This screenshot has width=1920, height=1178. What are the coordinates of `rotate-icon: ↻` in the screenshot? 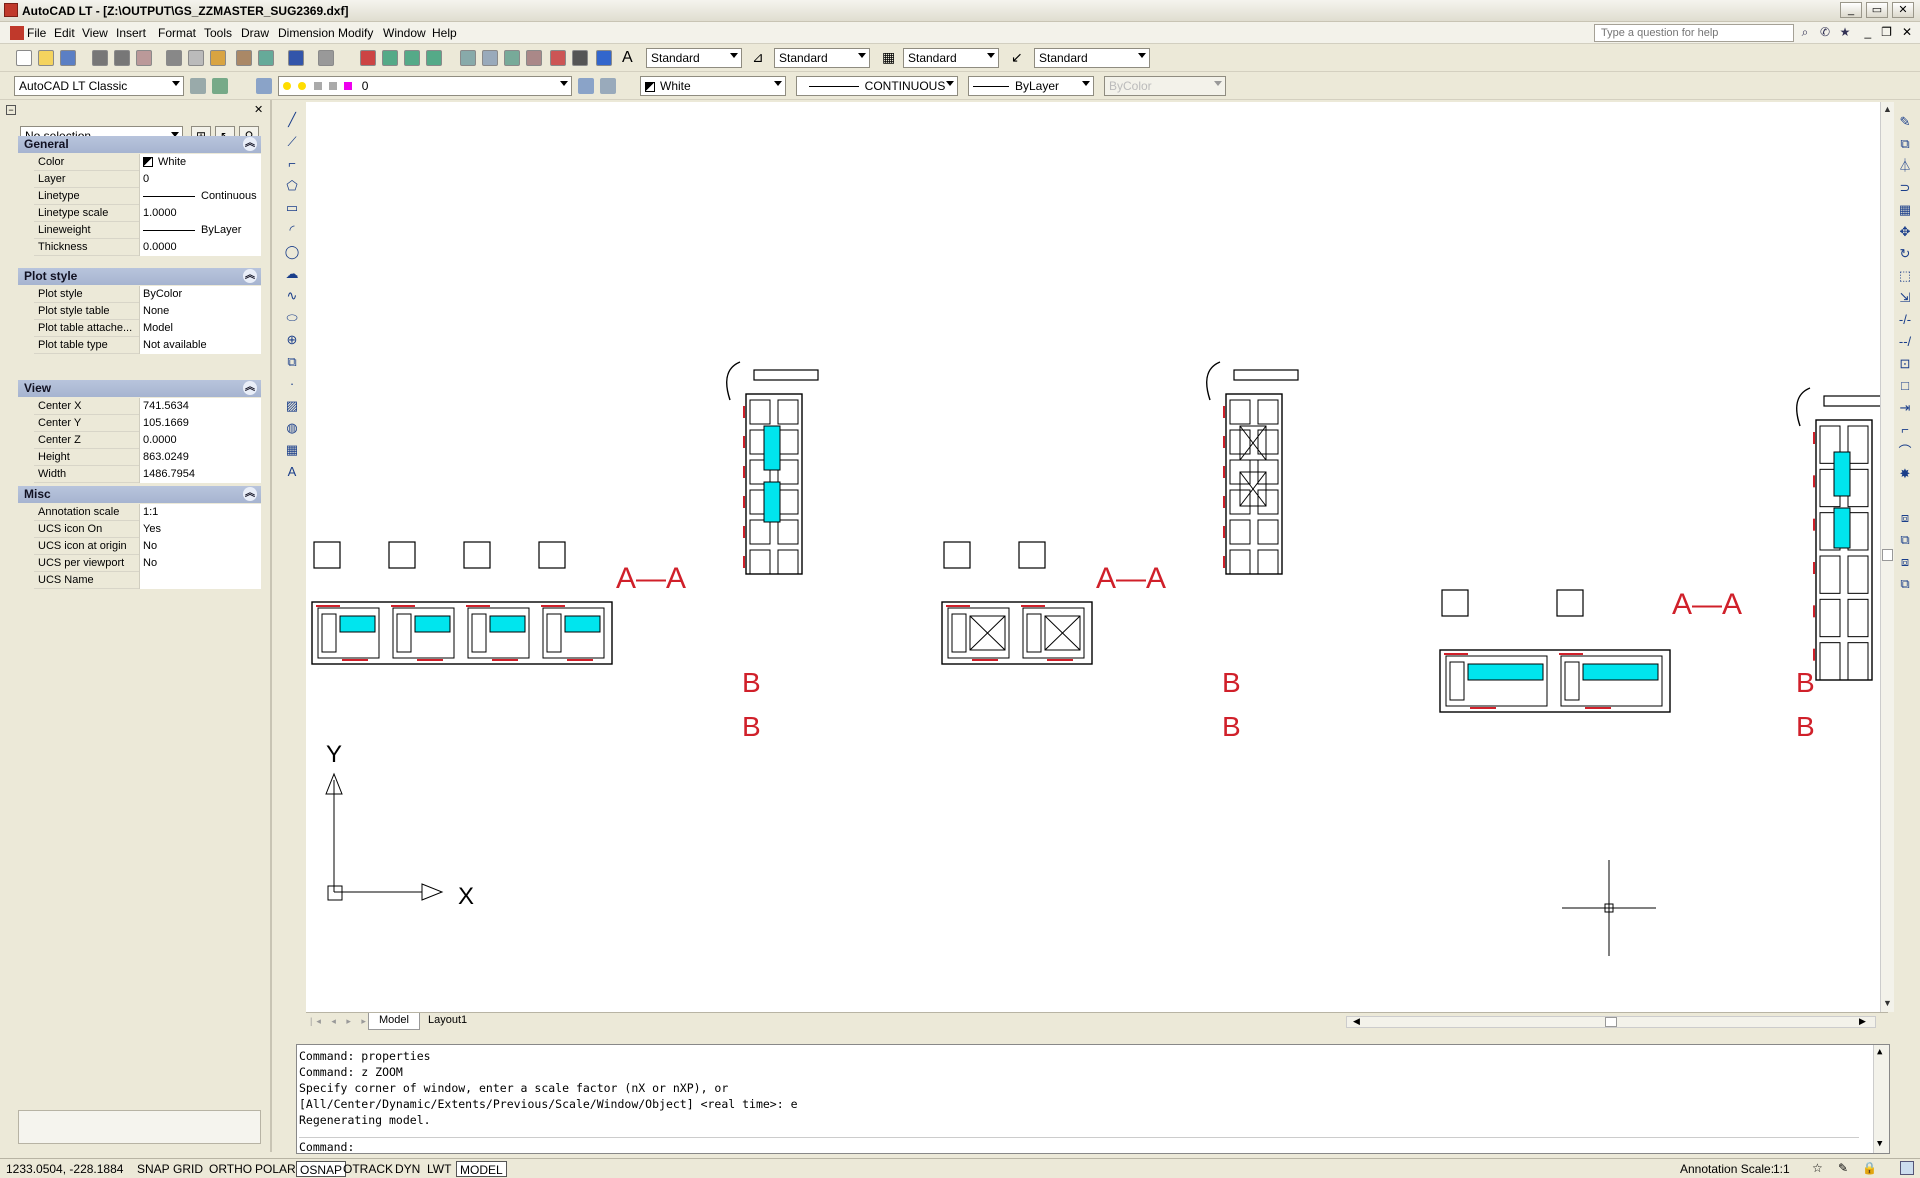 It's located at (1905, 254).